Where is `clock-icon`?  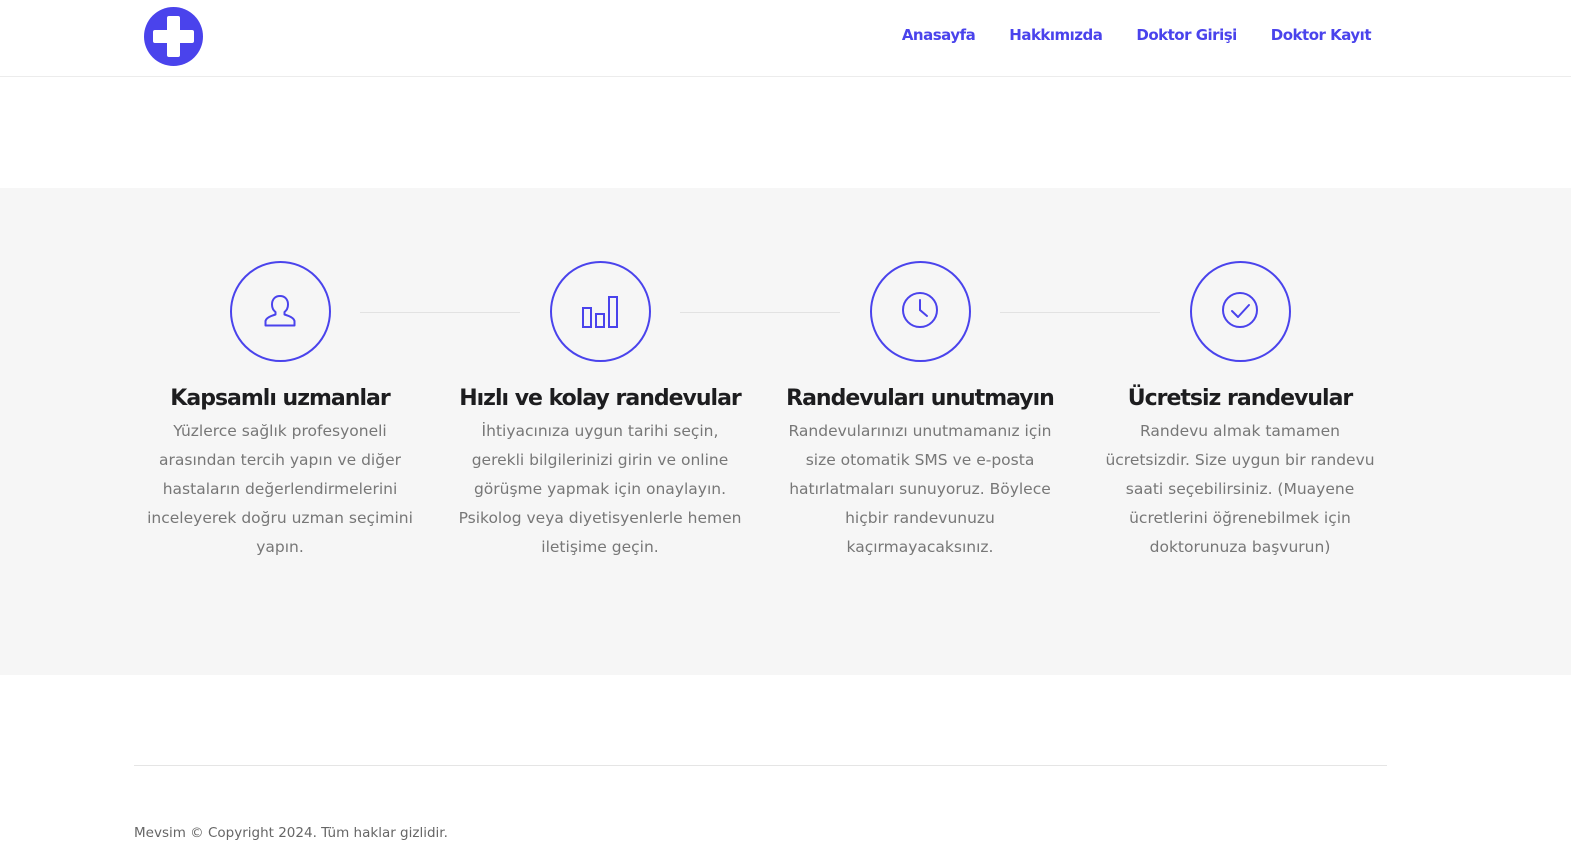
clock-icon is located at coordinates (920, 309).